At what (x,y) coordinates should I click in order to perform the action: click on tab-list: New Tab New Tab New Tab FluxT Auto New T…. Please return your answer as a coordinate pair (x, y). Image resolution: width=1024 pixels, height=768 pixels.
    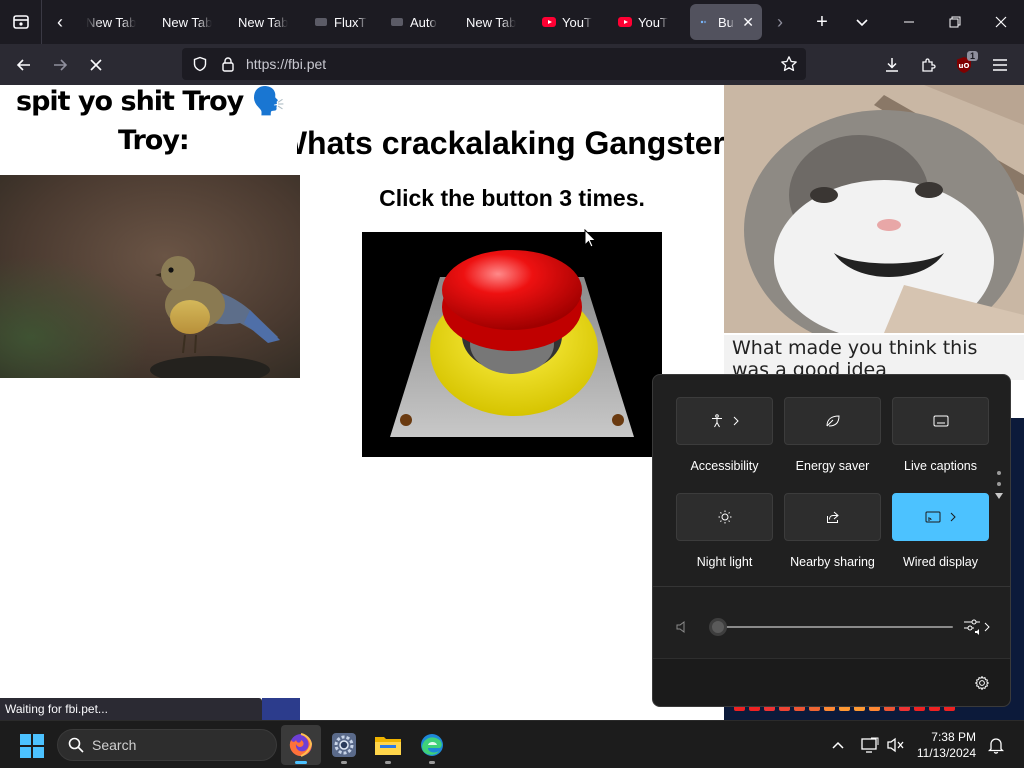
    Looking at the image, I should click on (420, 22).